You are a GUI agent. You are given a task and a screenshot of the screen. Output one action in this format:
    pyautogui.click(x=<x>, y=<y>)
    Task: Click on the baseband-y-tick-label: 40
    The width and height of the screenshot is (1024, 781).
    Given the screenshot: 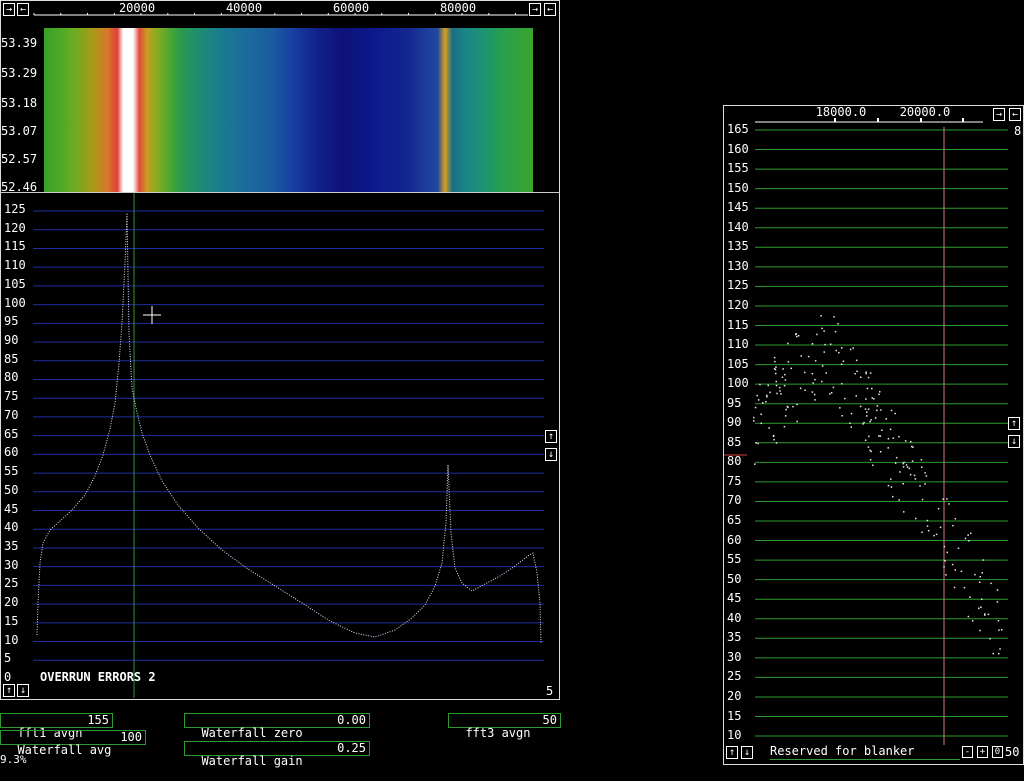 What is the action you would take?
    pyautogui.click(x=734, y=617)
    